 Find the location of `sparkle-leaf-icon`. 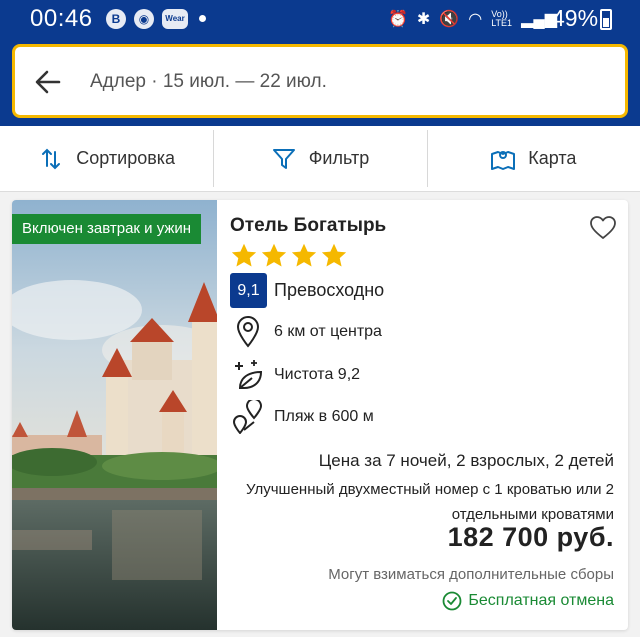

sparkle-leaf-icon is located at coordinates (249, 374).